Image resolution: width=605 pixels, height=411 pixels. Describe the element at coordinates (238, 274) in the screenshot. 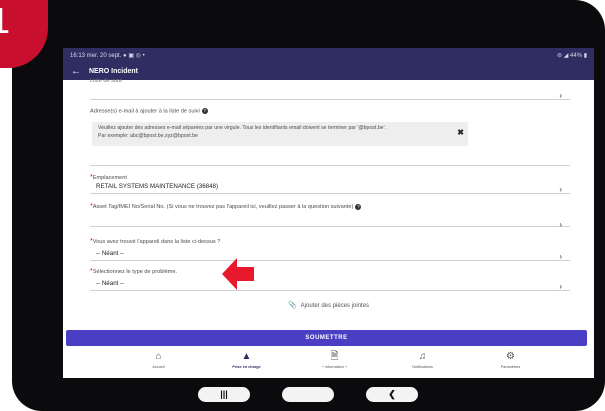

I see `pointer-arrow-icon` at that location.